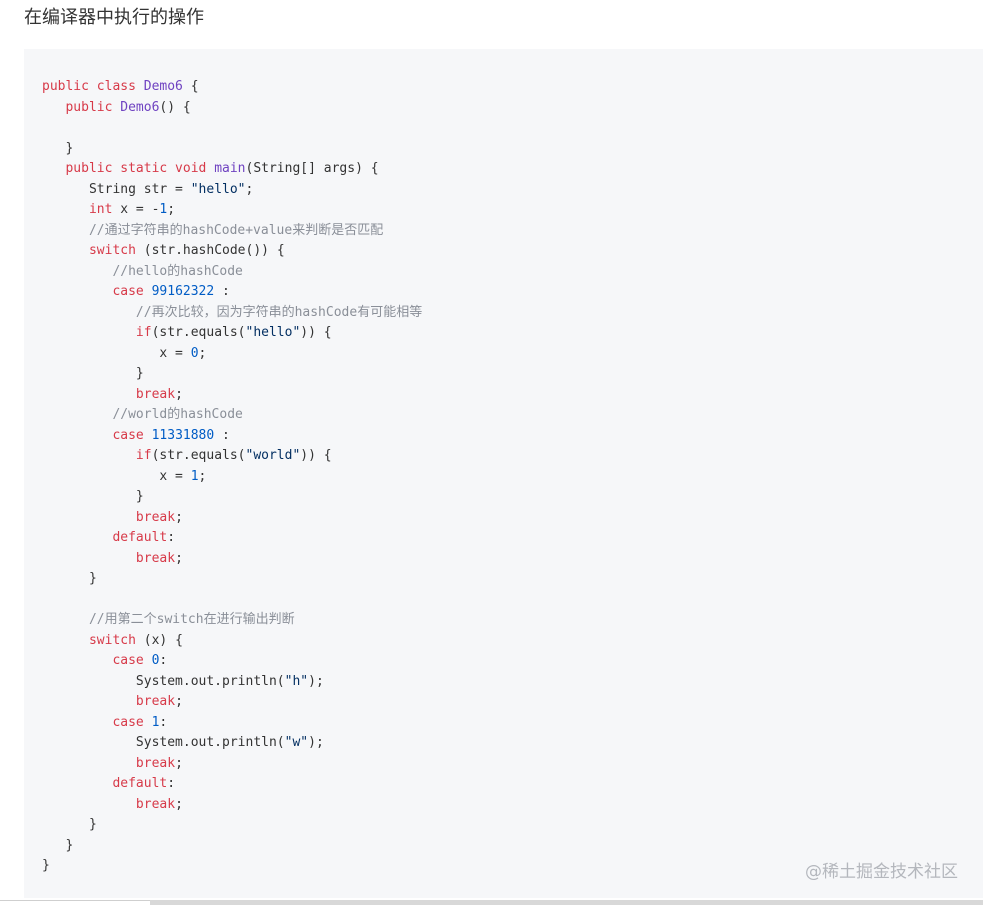  What do you see at coordinates (198, 332) in the screenshot?
I see `code-token: (str.equals(` at bounding box center [198, 332].